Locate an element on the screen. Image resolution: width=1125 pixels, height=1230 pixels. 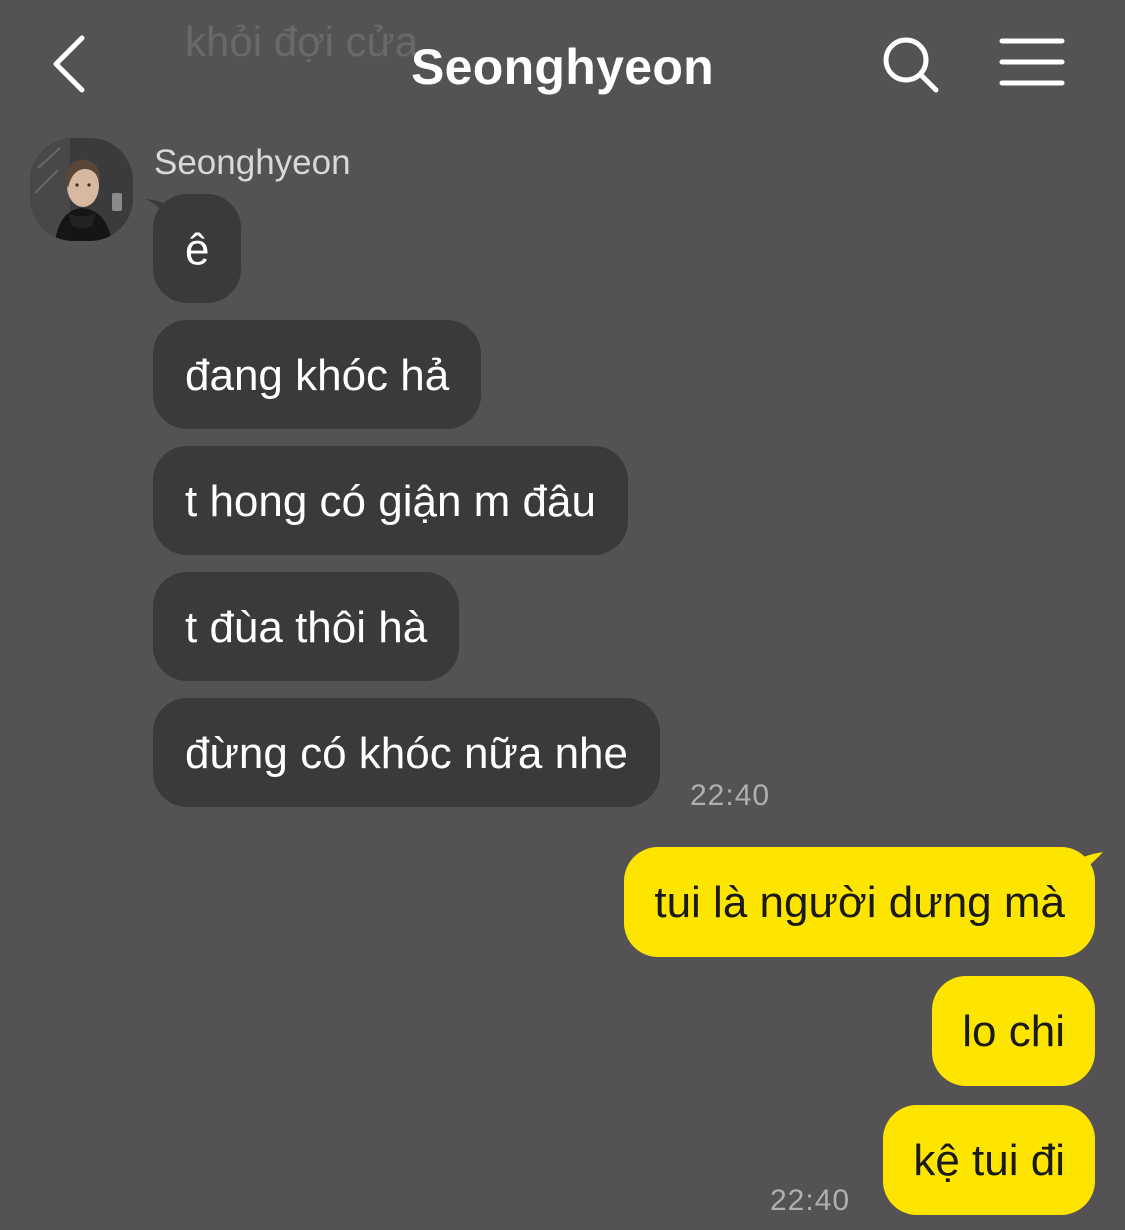
incoming-message: t đùa thôi hà is located at coordinates (306, 626).